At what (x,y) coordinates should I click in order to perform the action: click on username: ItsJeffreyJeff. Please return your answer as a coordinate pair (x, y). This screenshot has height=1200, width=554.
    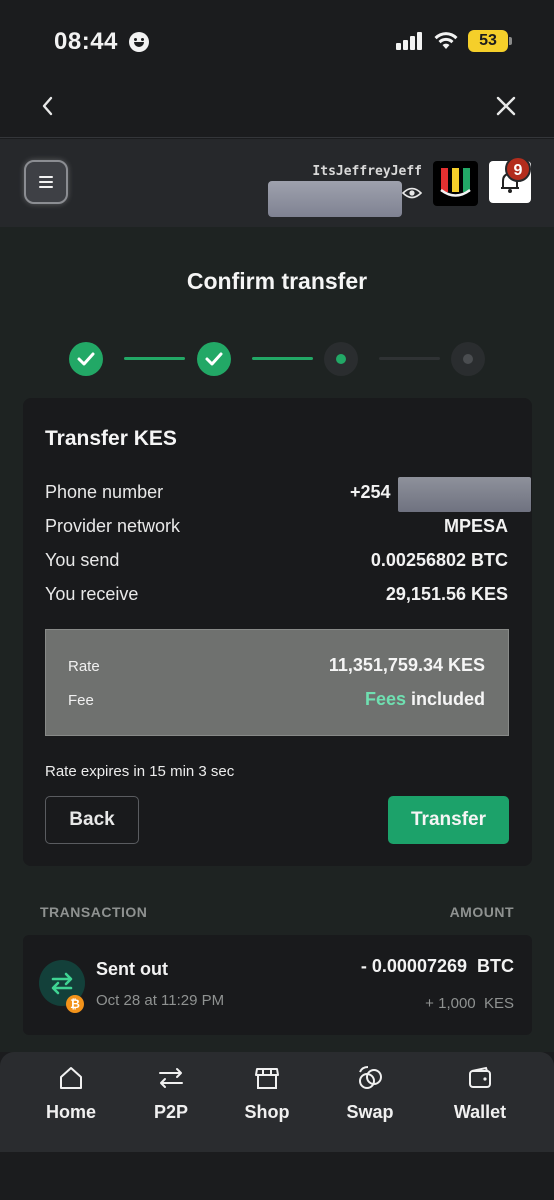
    Looking at the image, I should click on (367, 171).